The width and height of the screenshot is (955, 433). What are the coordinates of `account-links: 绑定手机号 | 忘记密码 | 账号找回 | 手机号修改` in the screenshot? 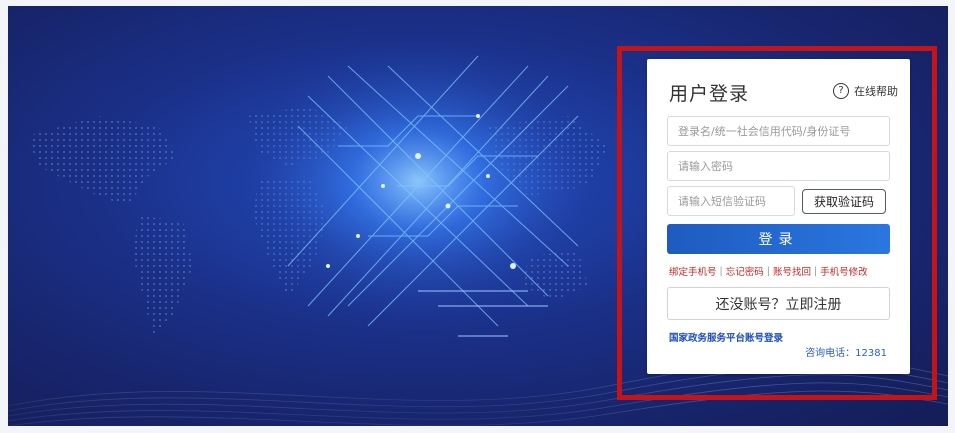 It's located at (768, 271).